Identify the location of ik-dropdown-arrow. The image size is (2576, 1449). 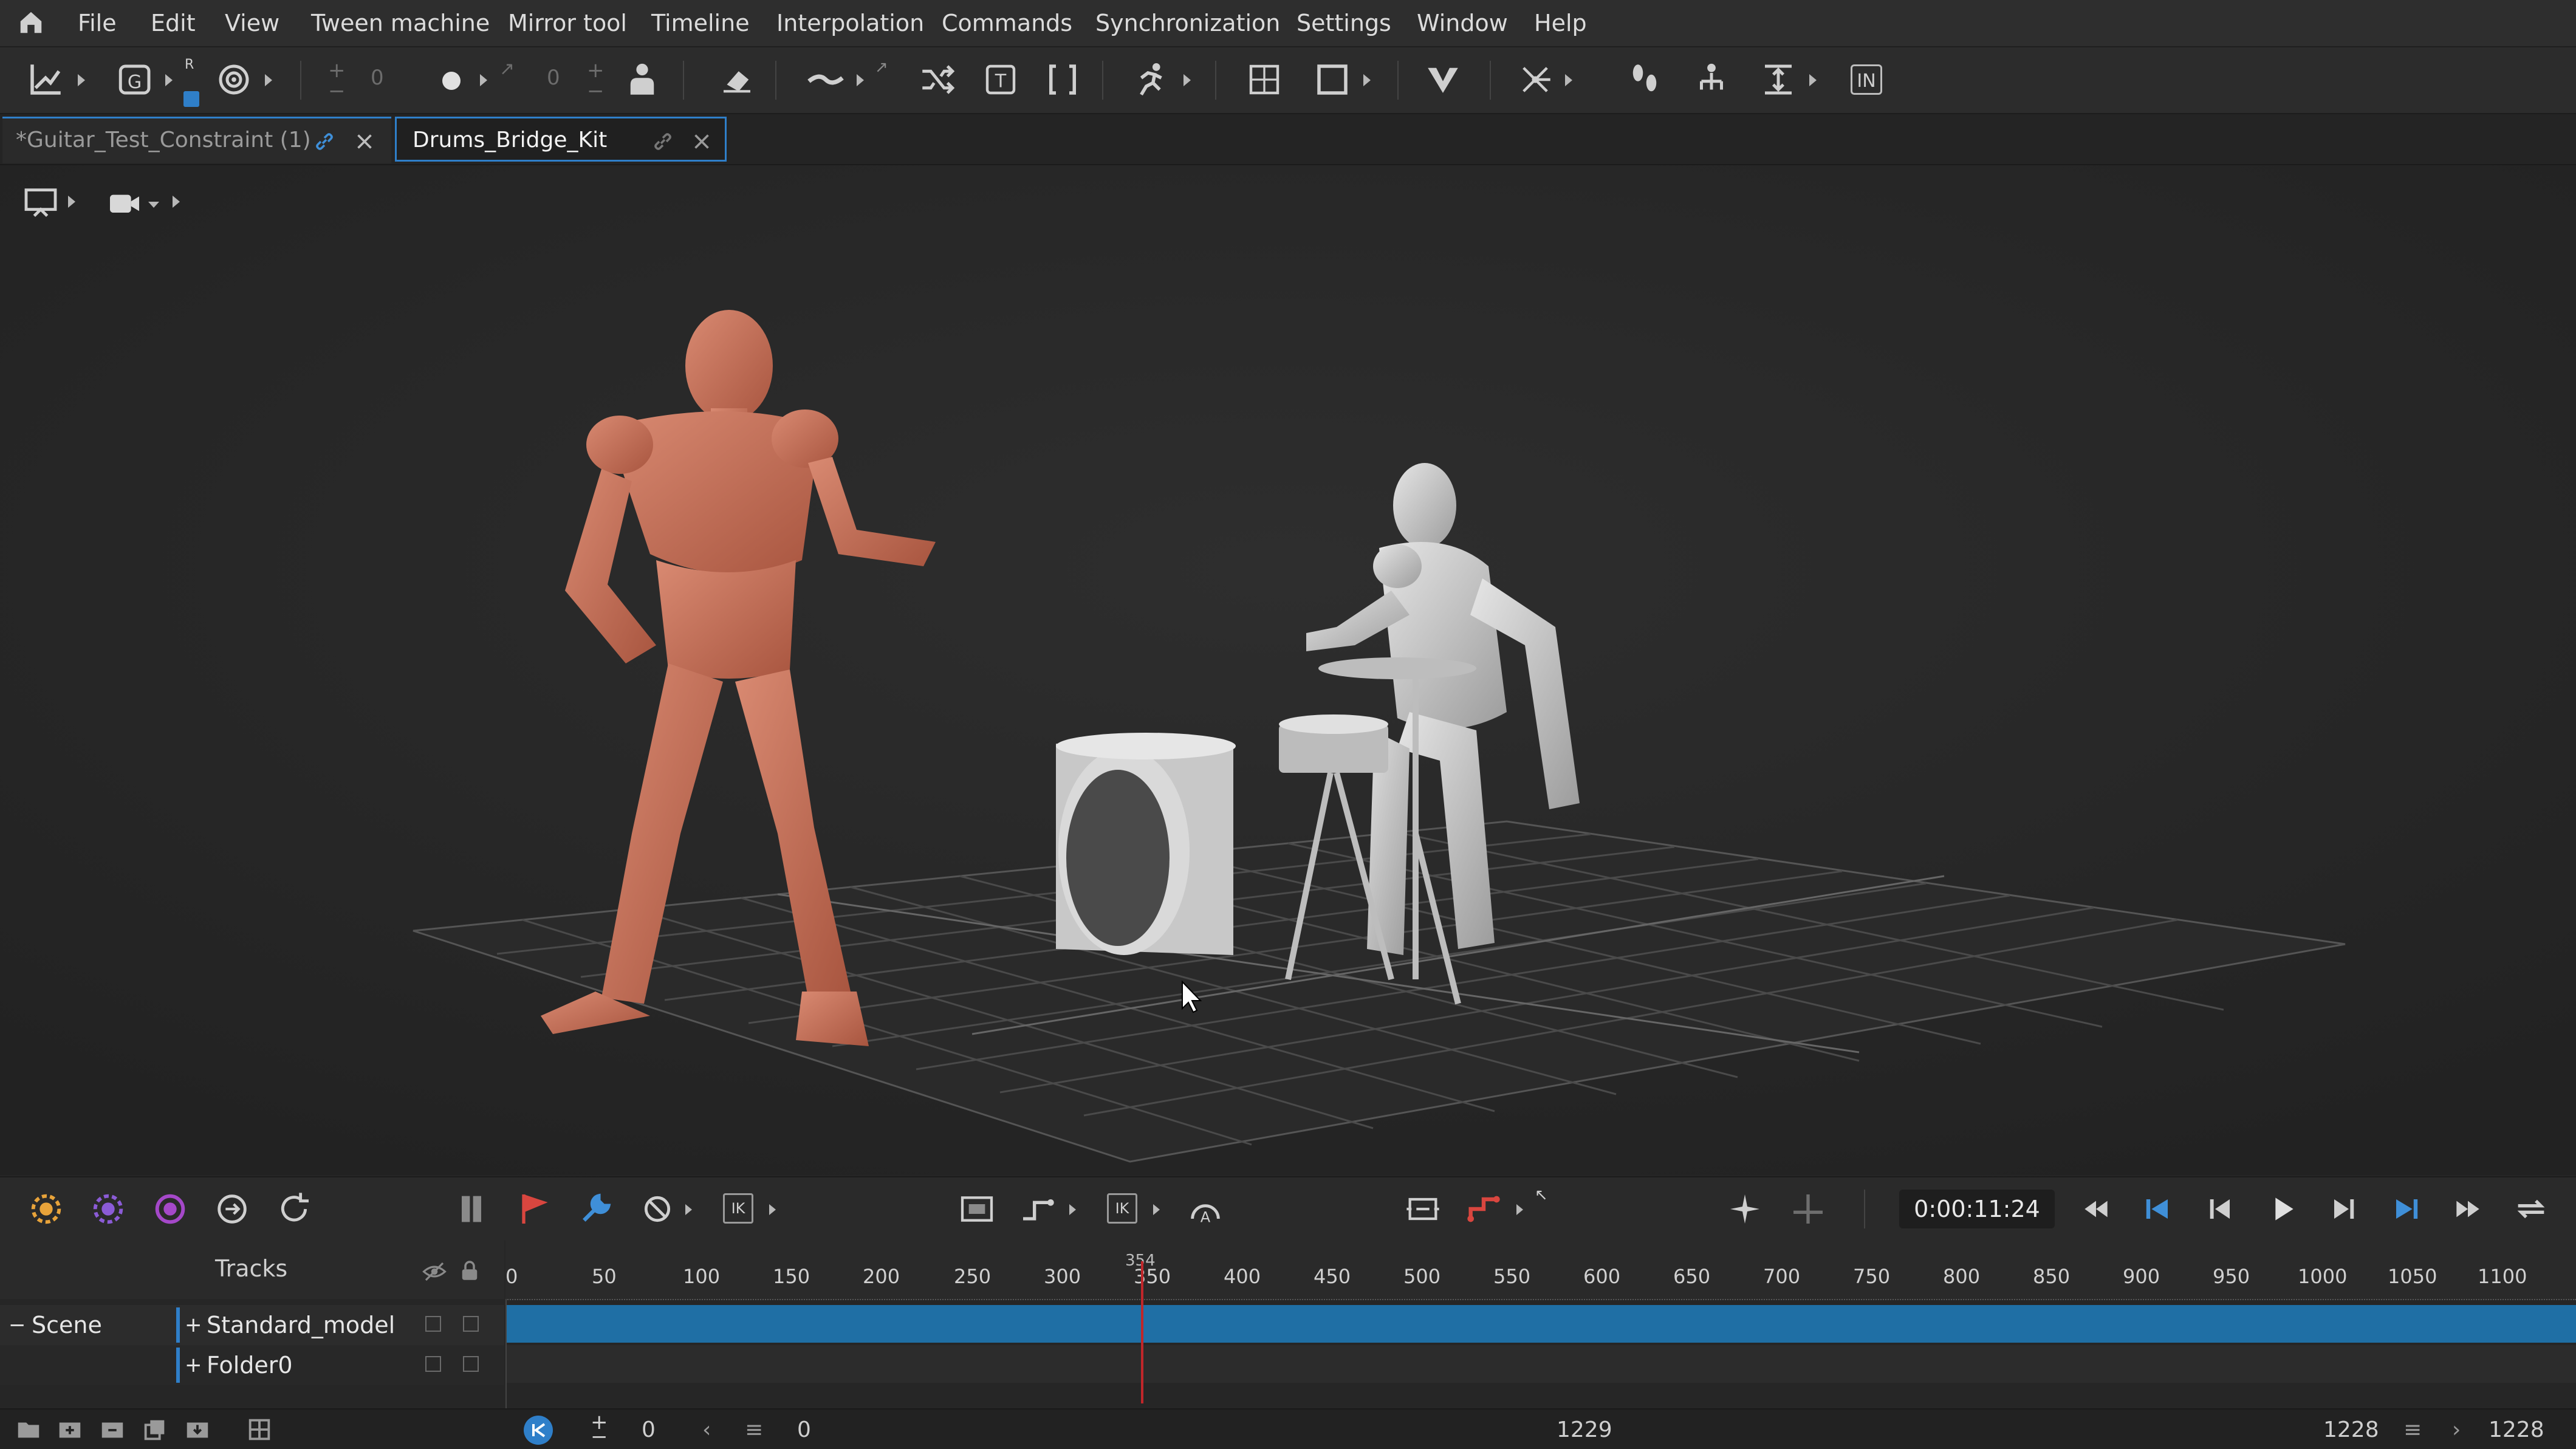
(773, 1209).